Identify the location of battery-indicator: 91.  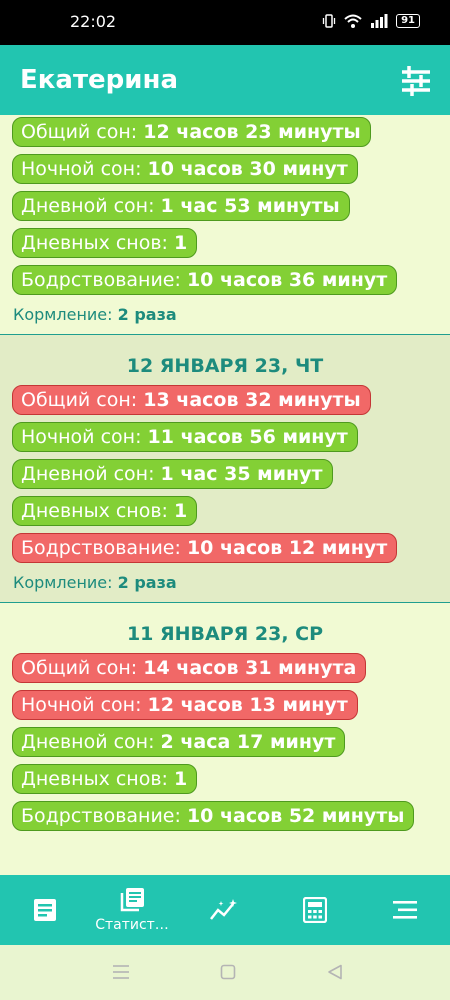
(408, 21).